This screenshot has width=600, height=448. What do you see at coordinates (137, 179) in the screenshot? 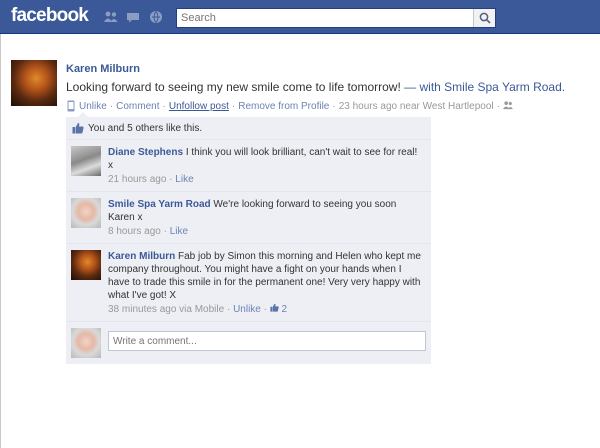
I see `comment-timestamp: 21 hours ago` at bounding box center [137, 179].